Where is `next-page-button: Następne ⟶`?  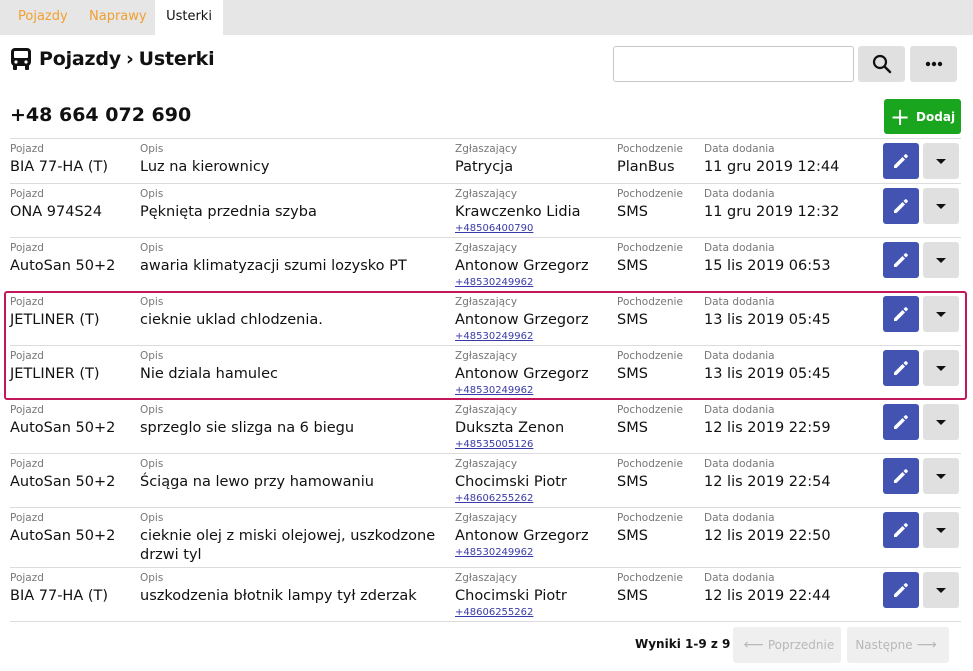 next-page-button: Następne ⟶ is located at coordinates (898, 645).